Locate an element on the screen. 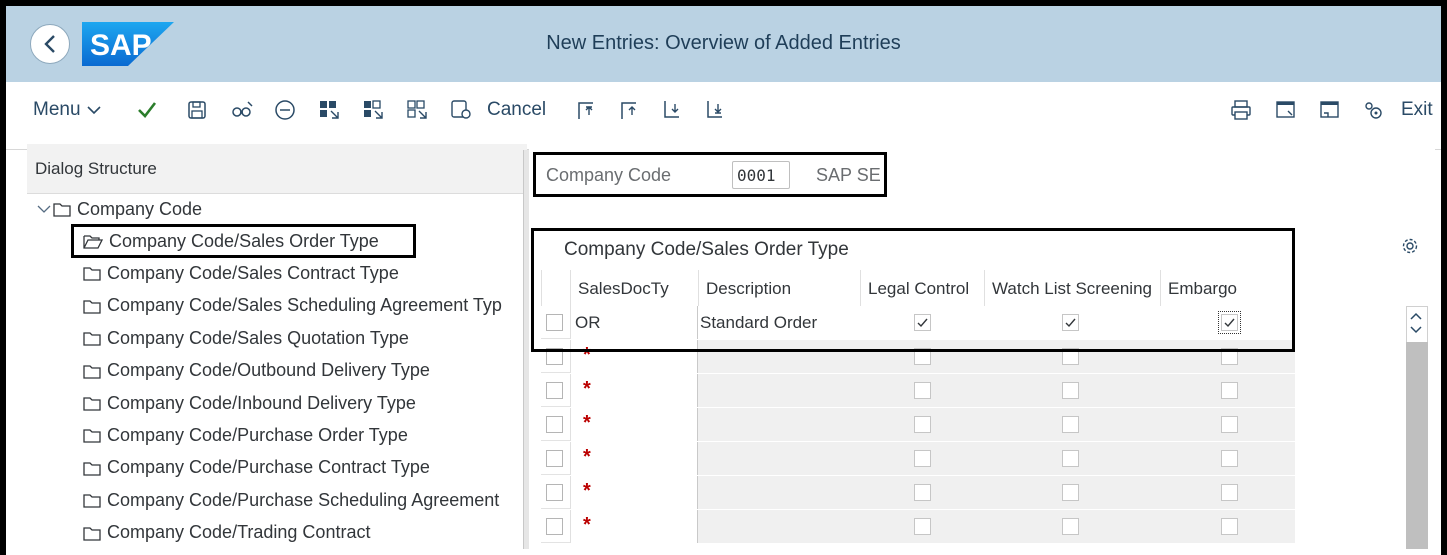 The image size is (1447, 555). save-button is located at coordinates (197, 110).